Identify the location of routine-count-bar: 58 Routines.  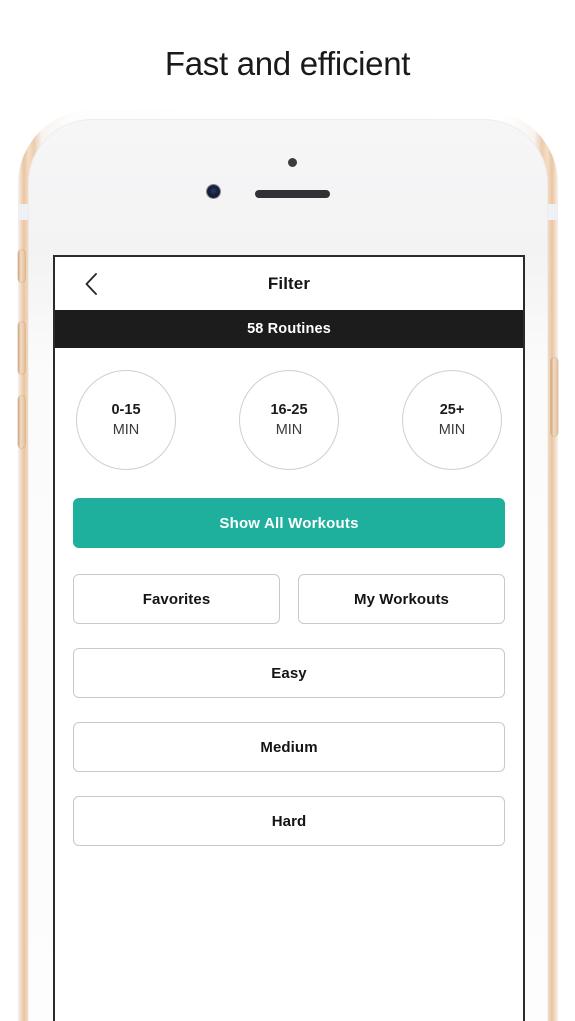
(289, 329).